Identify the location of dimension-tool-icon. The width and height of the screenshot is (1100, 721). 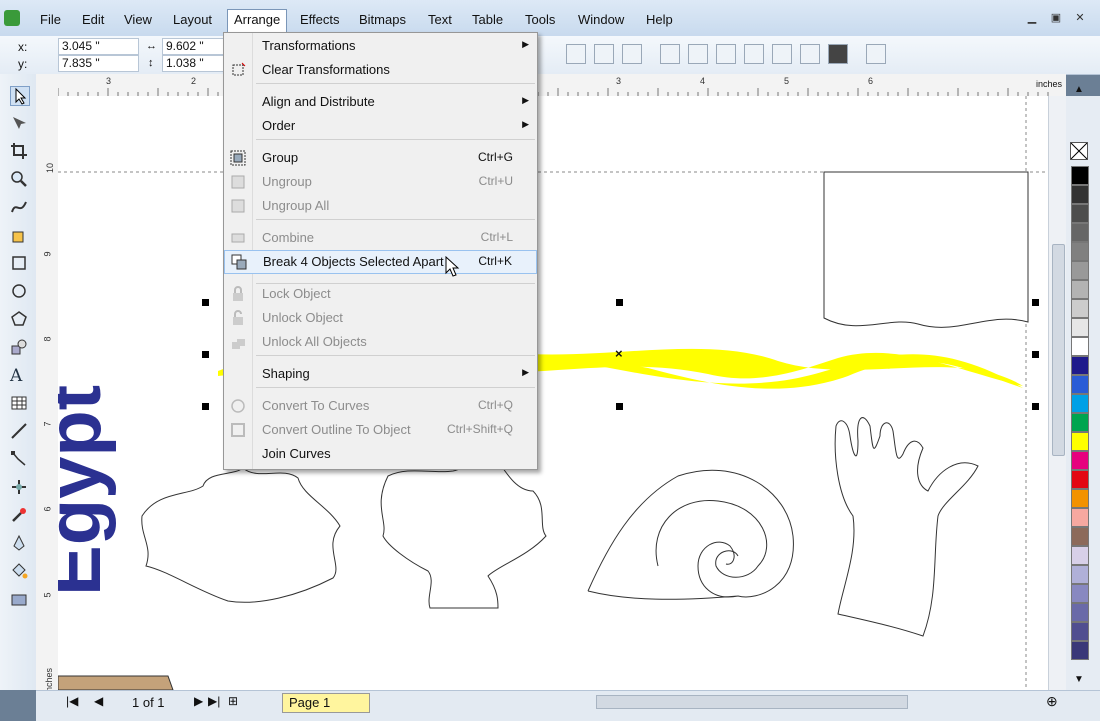
(19, 431).